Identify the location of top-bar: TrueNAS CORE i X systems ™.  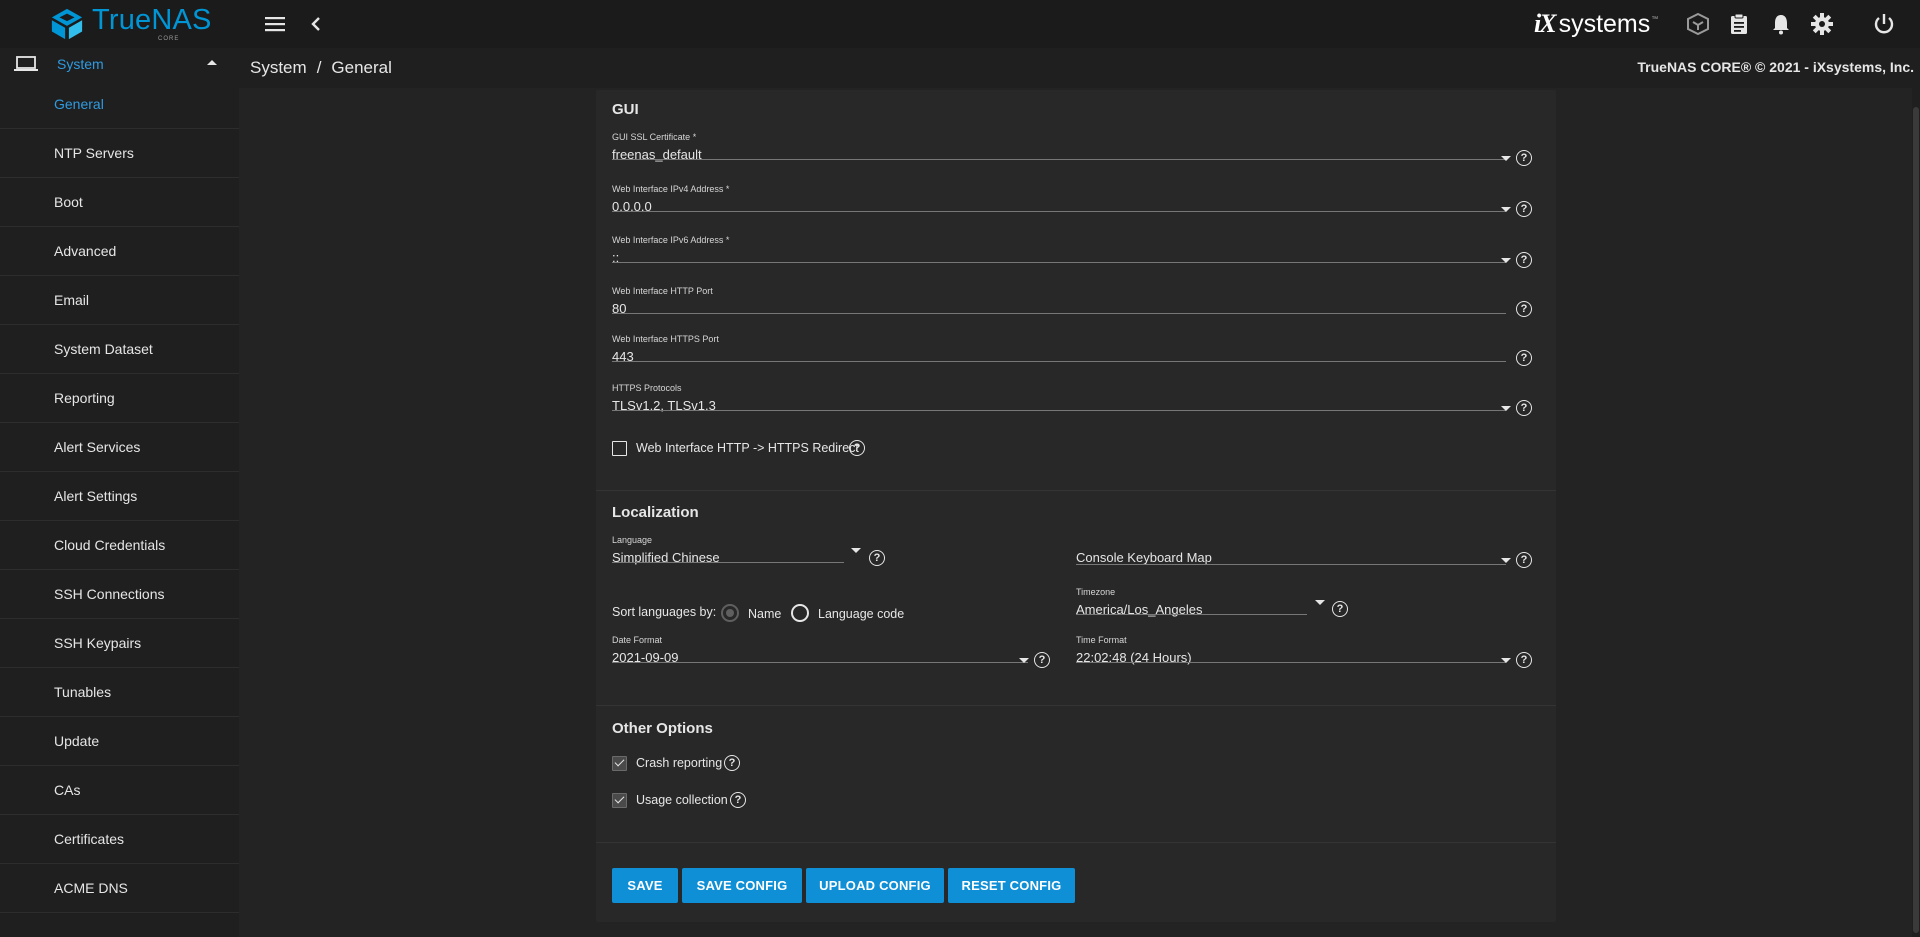
(960, 24).